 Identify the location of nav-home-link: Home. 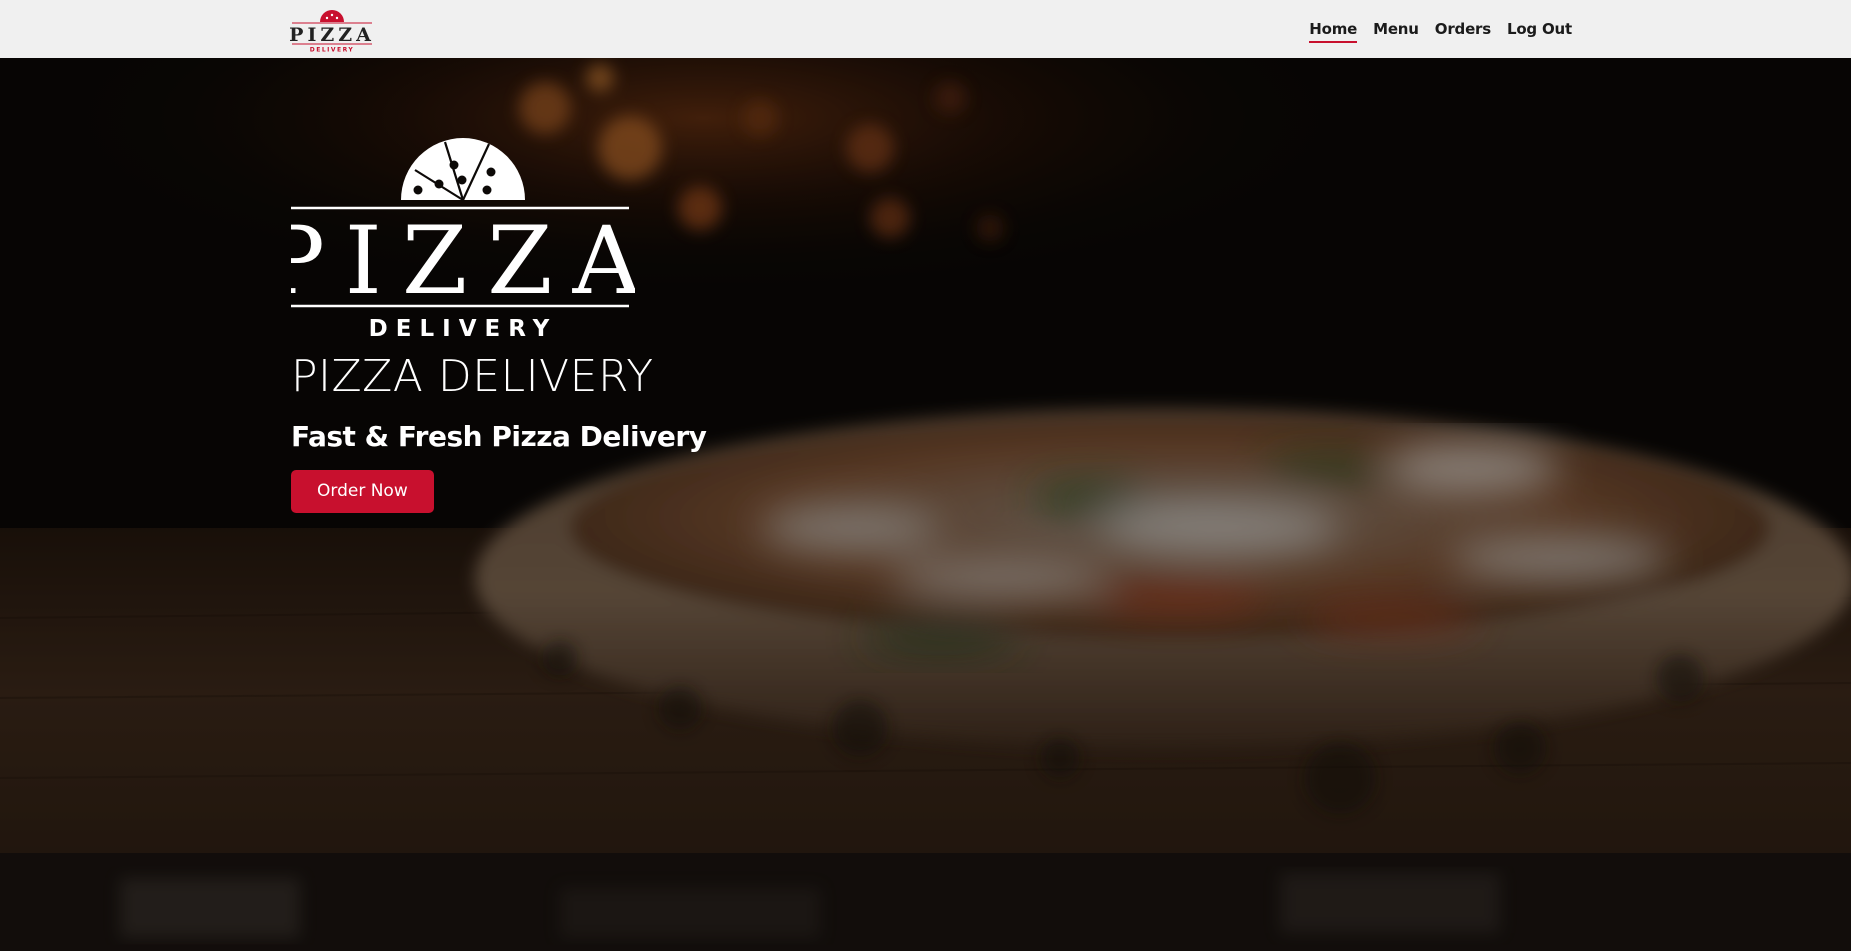
(1333, 30).